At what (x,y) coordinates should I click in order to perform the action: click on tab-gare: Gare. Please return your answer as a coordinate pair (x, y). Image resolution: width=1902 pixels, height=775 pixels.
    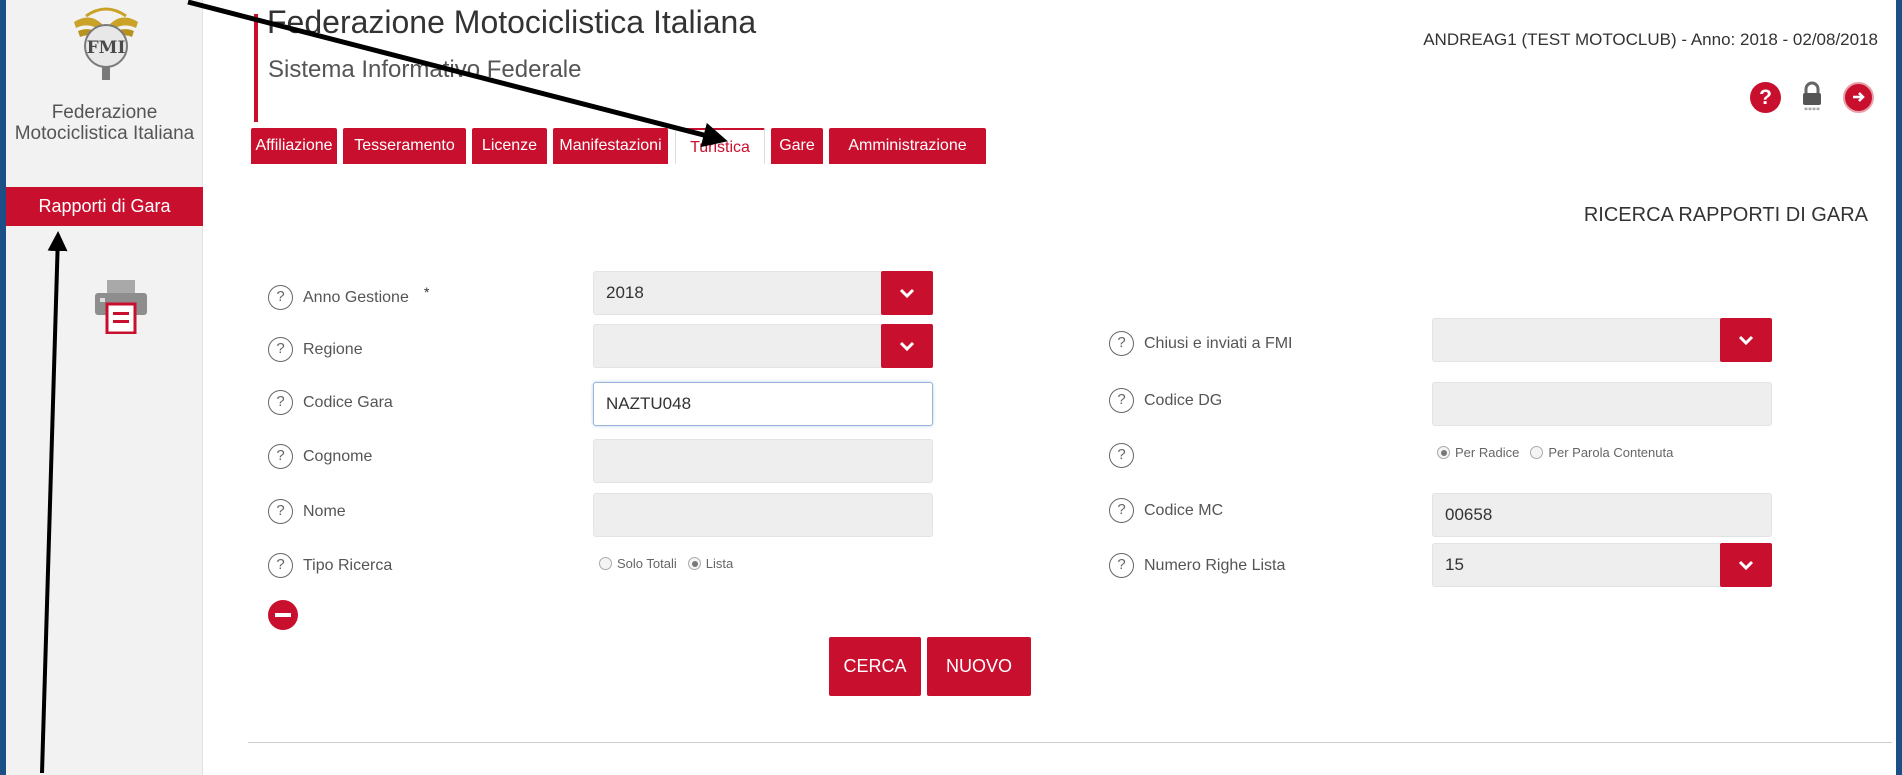
    Looking at the image, I should click on (797, 146).